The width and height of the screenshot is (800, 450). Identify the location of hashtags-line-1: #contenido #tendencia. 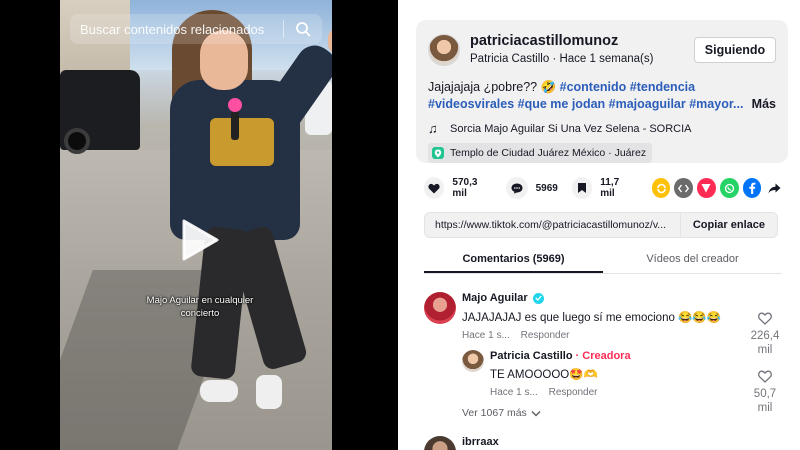
(627, 87).